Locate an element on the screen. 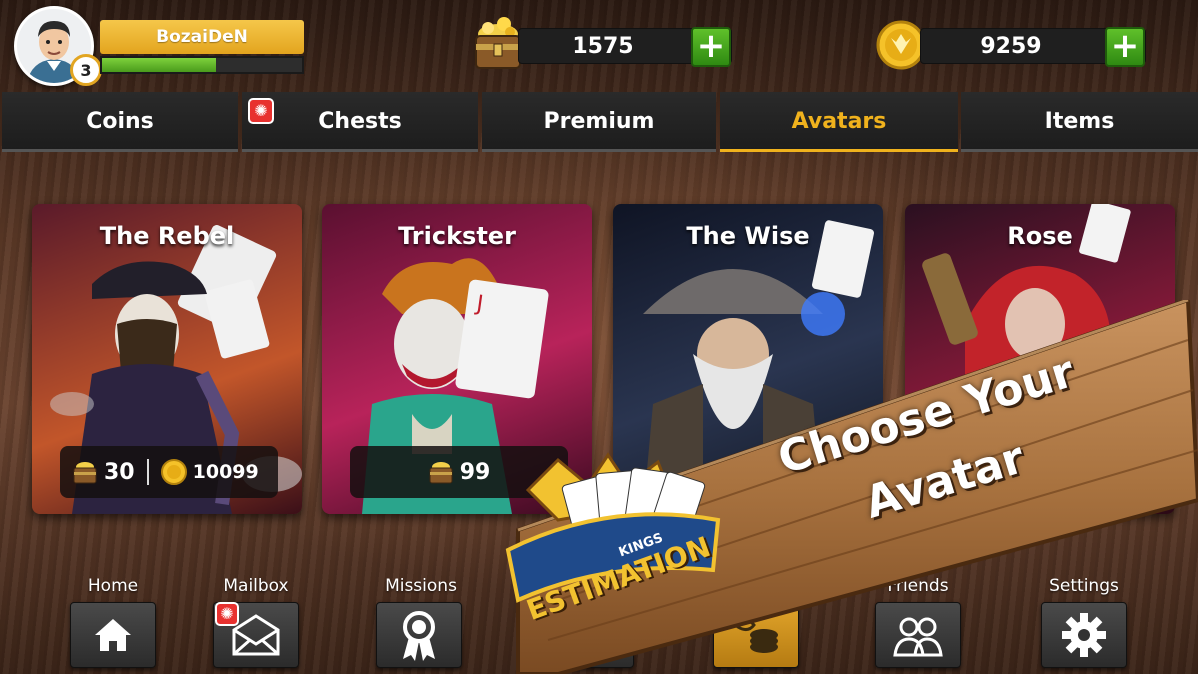  coins-value: 9259 is located at coordinates (1011, 46).